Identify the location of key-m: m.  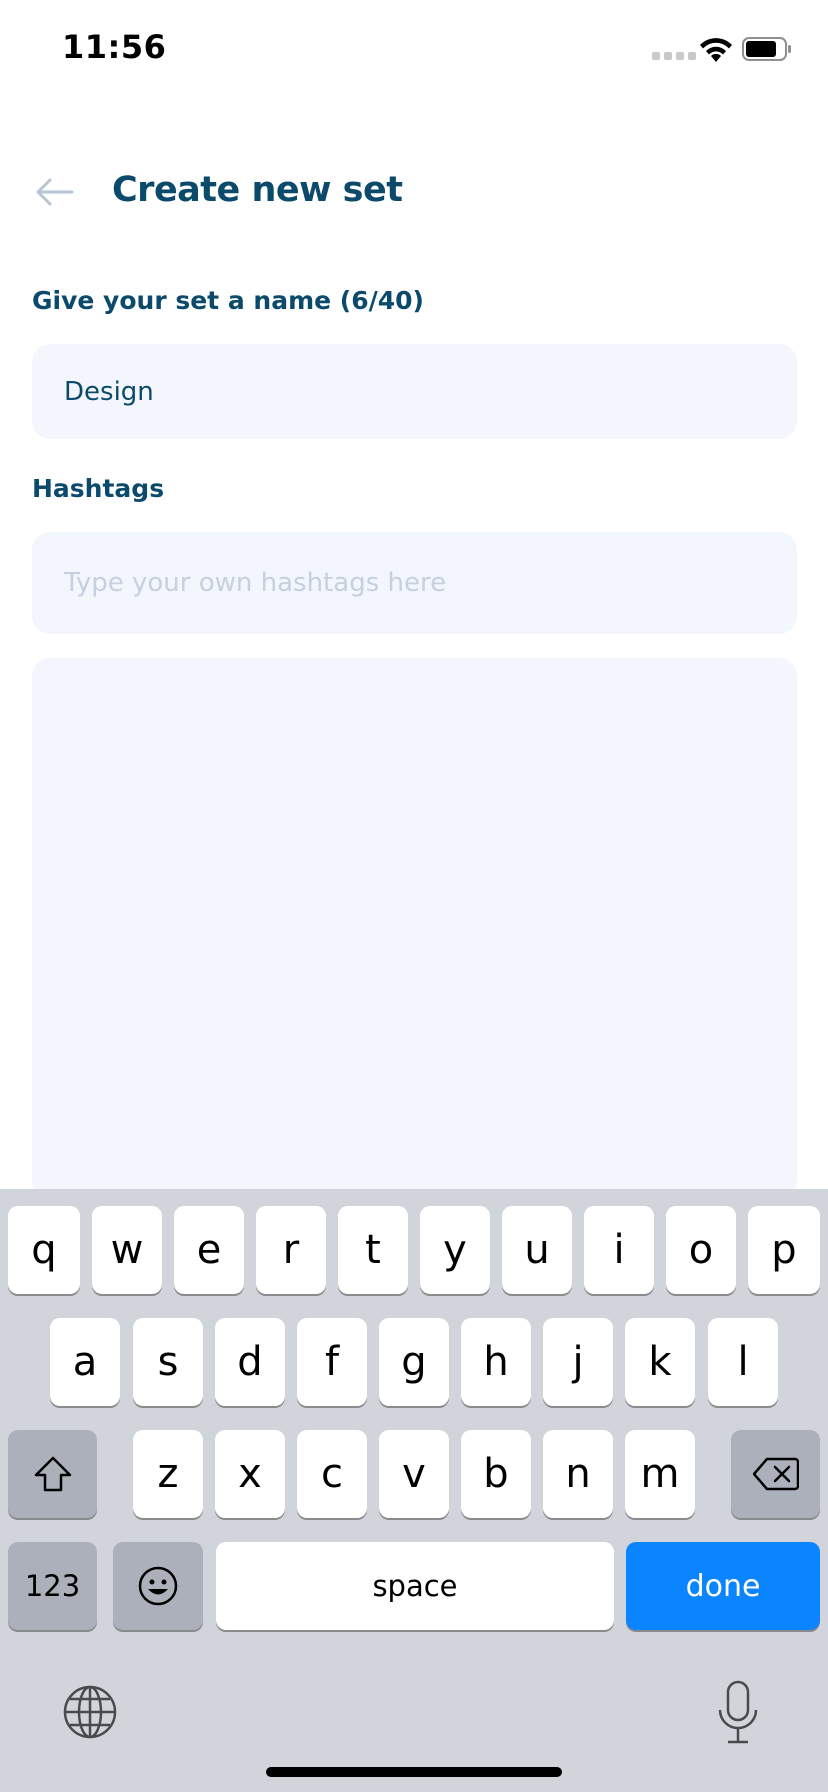
(660, 1474).